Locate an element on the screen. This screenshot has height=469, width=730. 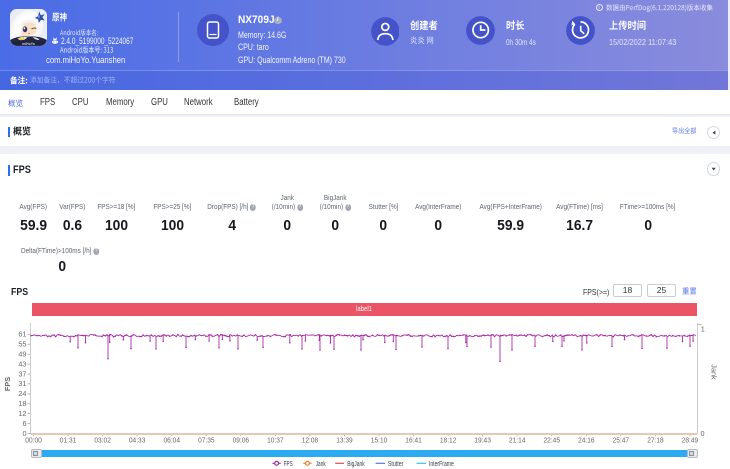
svg-text: Stutter is located at coordinates (396, 464).